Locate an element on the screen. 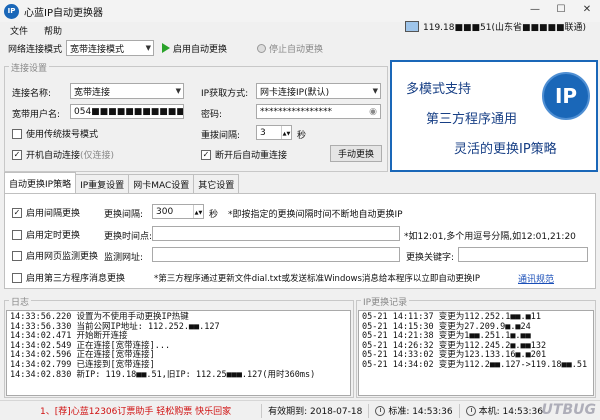 The width and height of the screenshot is (600, 420). timed-enable-label: 启用定时更换 is located at coordinates (53, 236).